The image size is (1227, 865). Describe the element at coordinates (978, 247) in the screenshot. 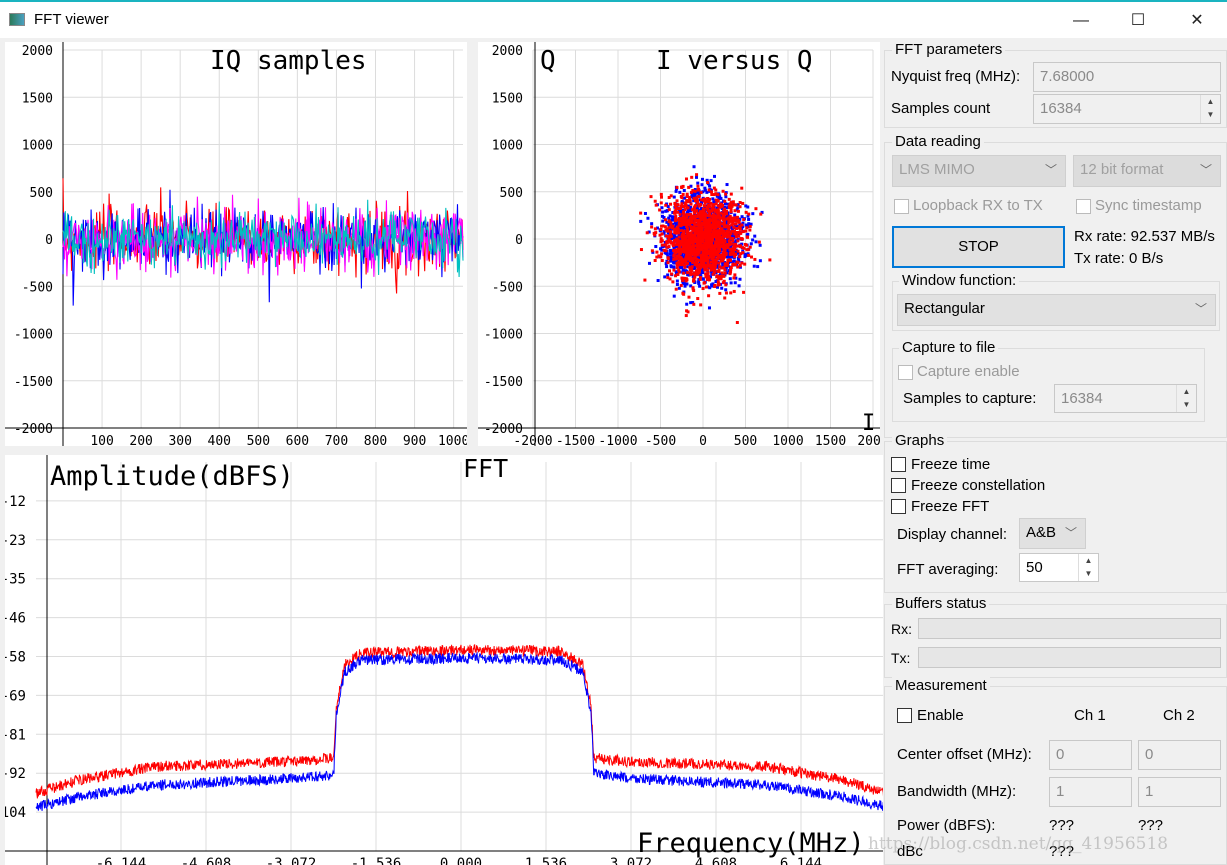

I see `stop-button: STOP` at that location.